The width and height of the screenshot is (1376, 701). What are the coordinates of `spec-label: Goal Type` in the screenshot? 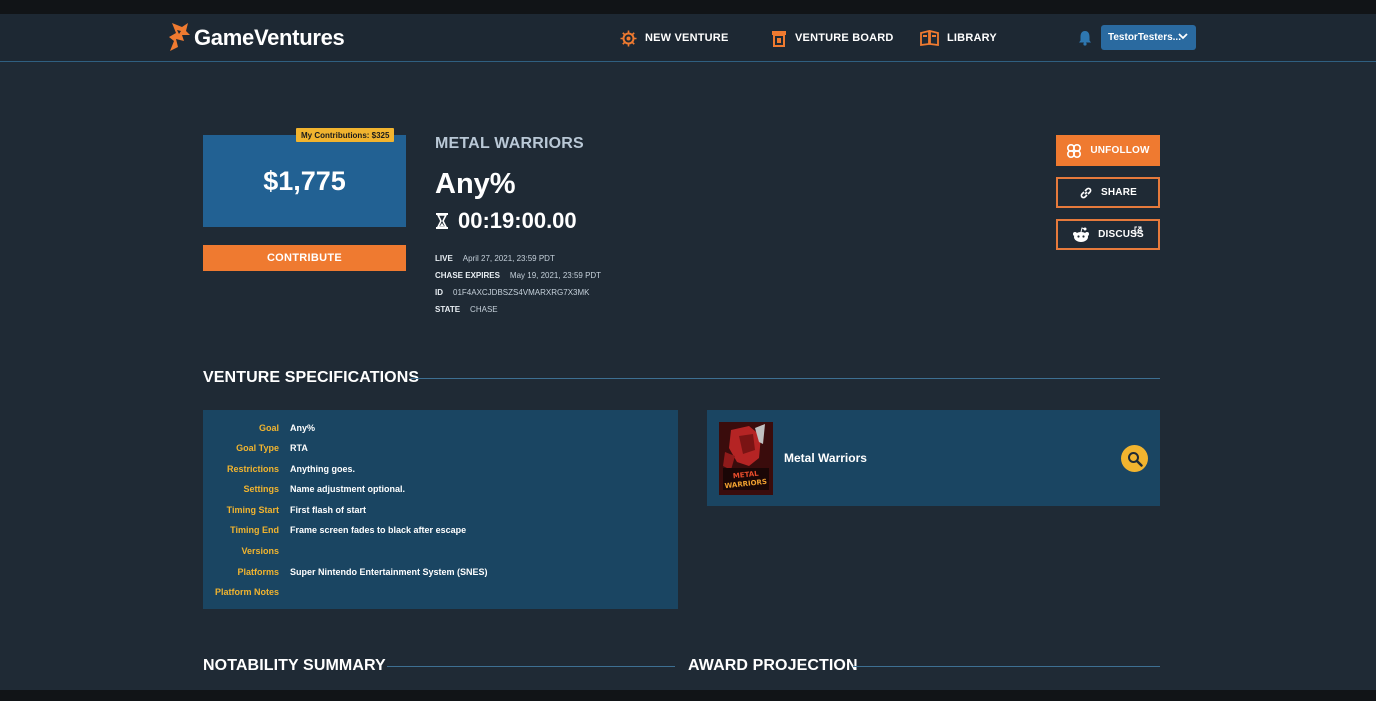 It's located at (257, 448).